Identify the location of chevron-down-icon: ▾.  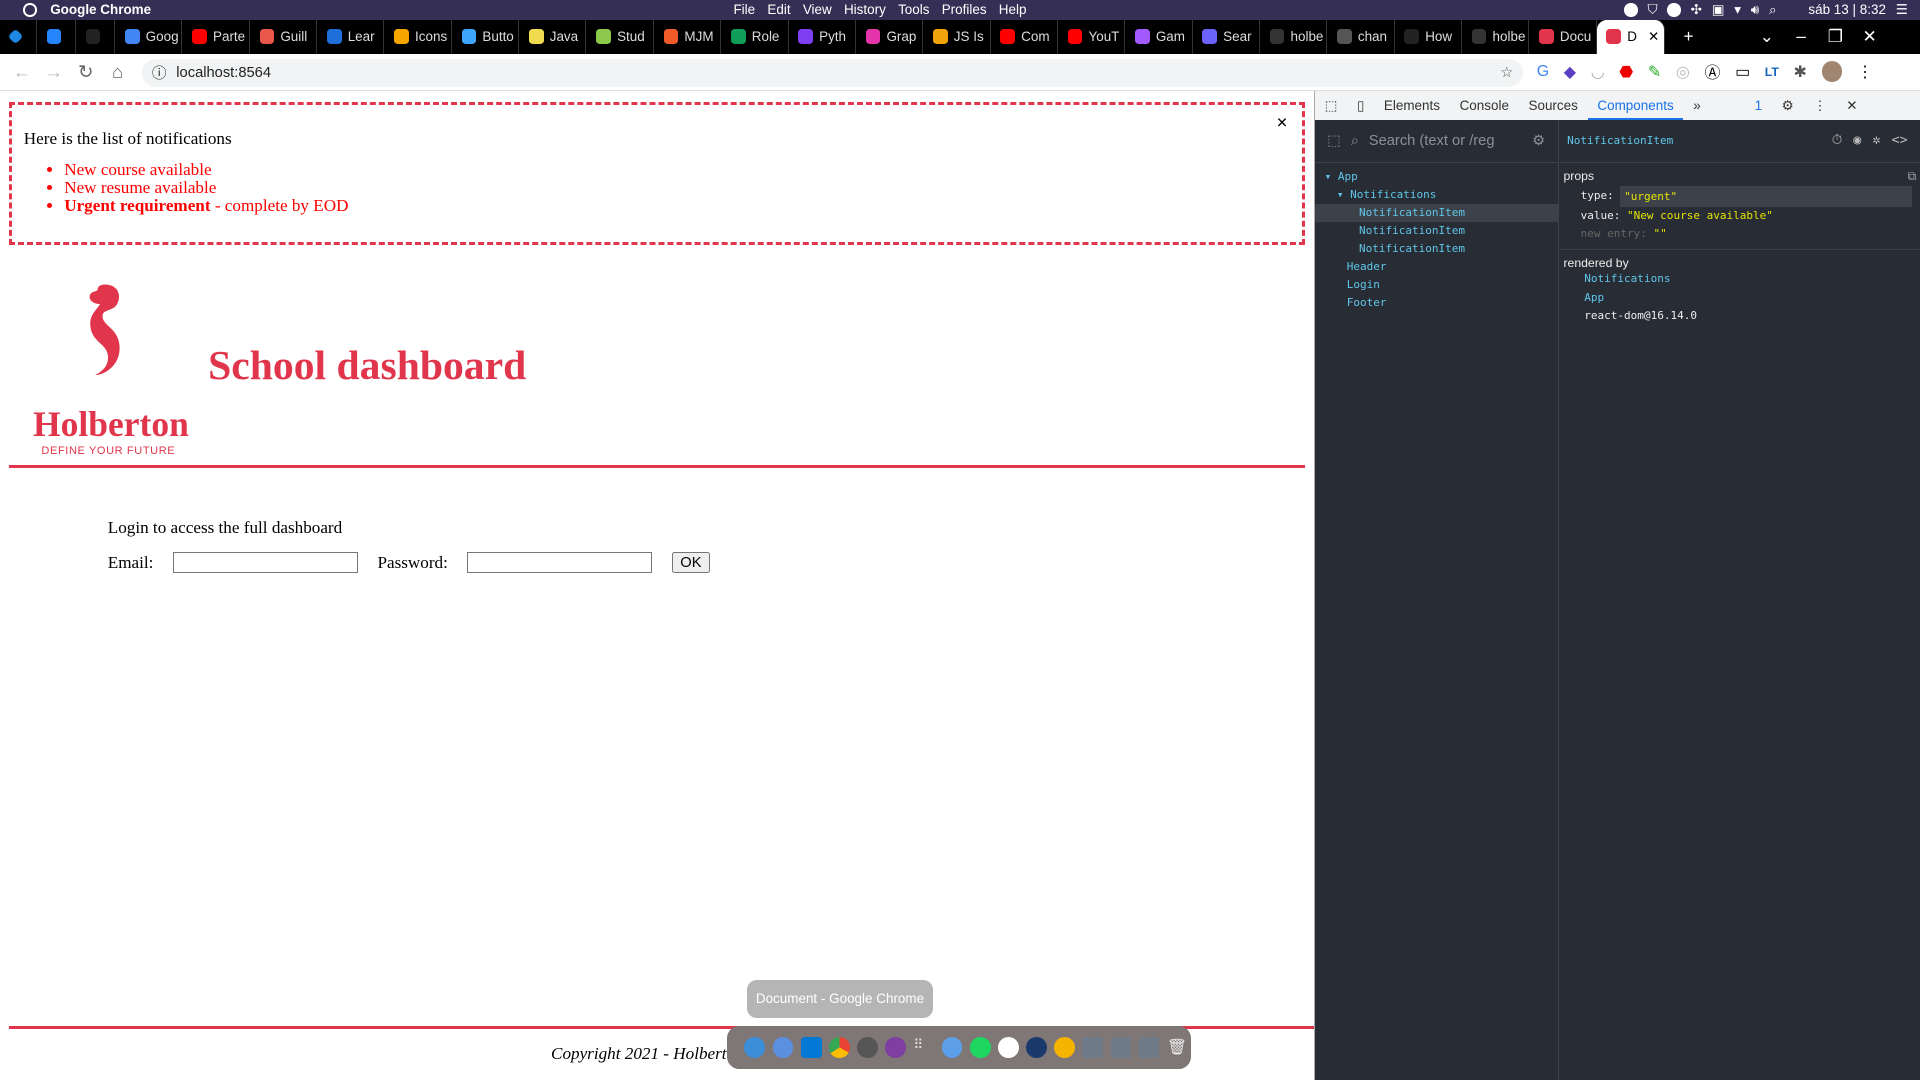
(1737, 10).